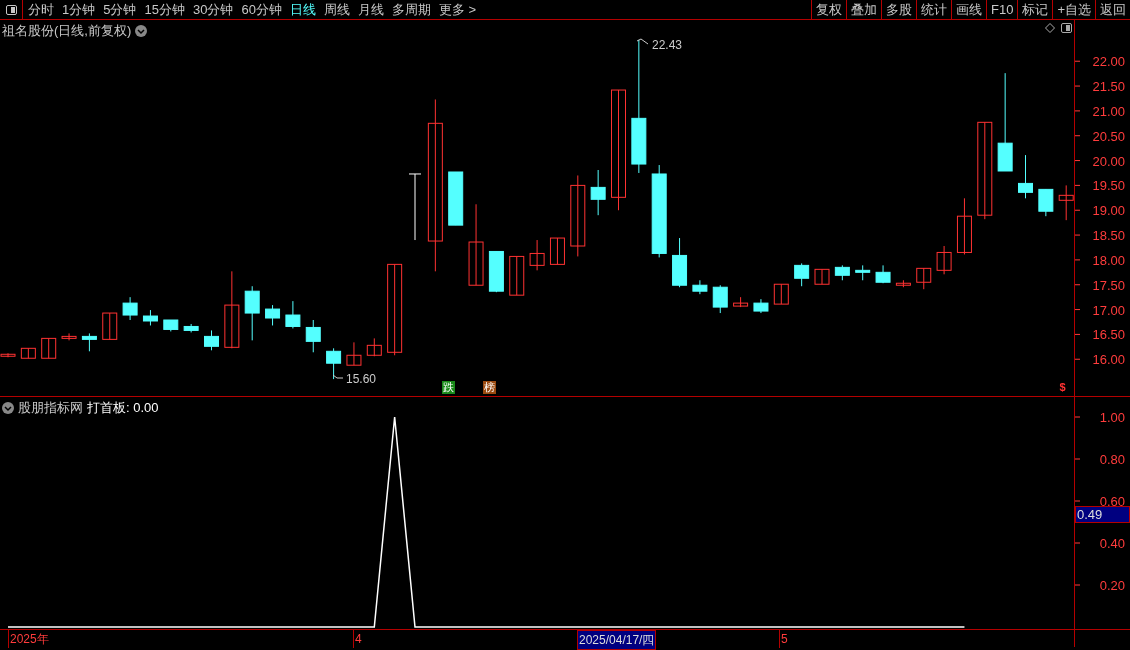 This screenshot has width=1130, height=650. I want to click on time-axis-label: 4, so click(358, 639).